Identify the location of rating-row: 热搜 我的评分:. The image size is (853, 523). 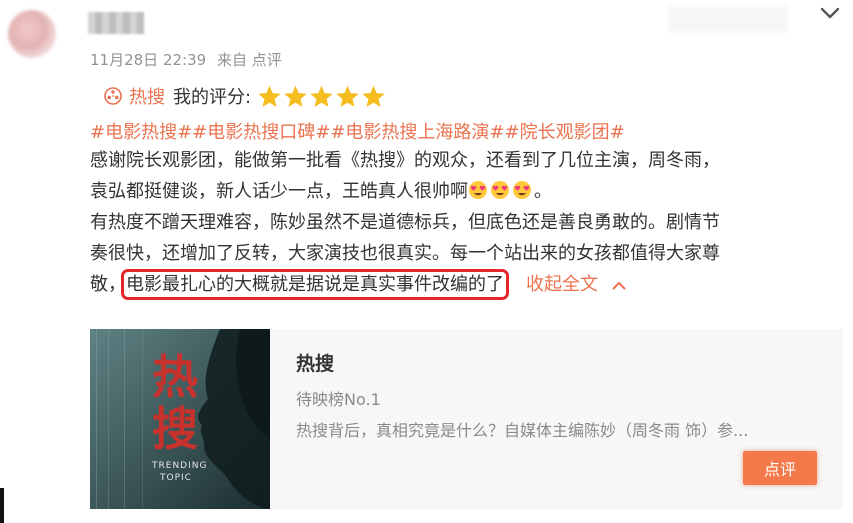
(244, 96).